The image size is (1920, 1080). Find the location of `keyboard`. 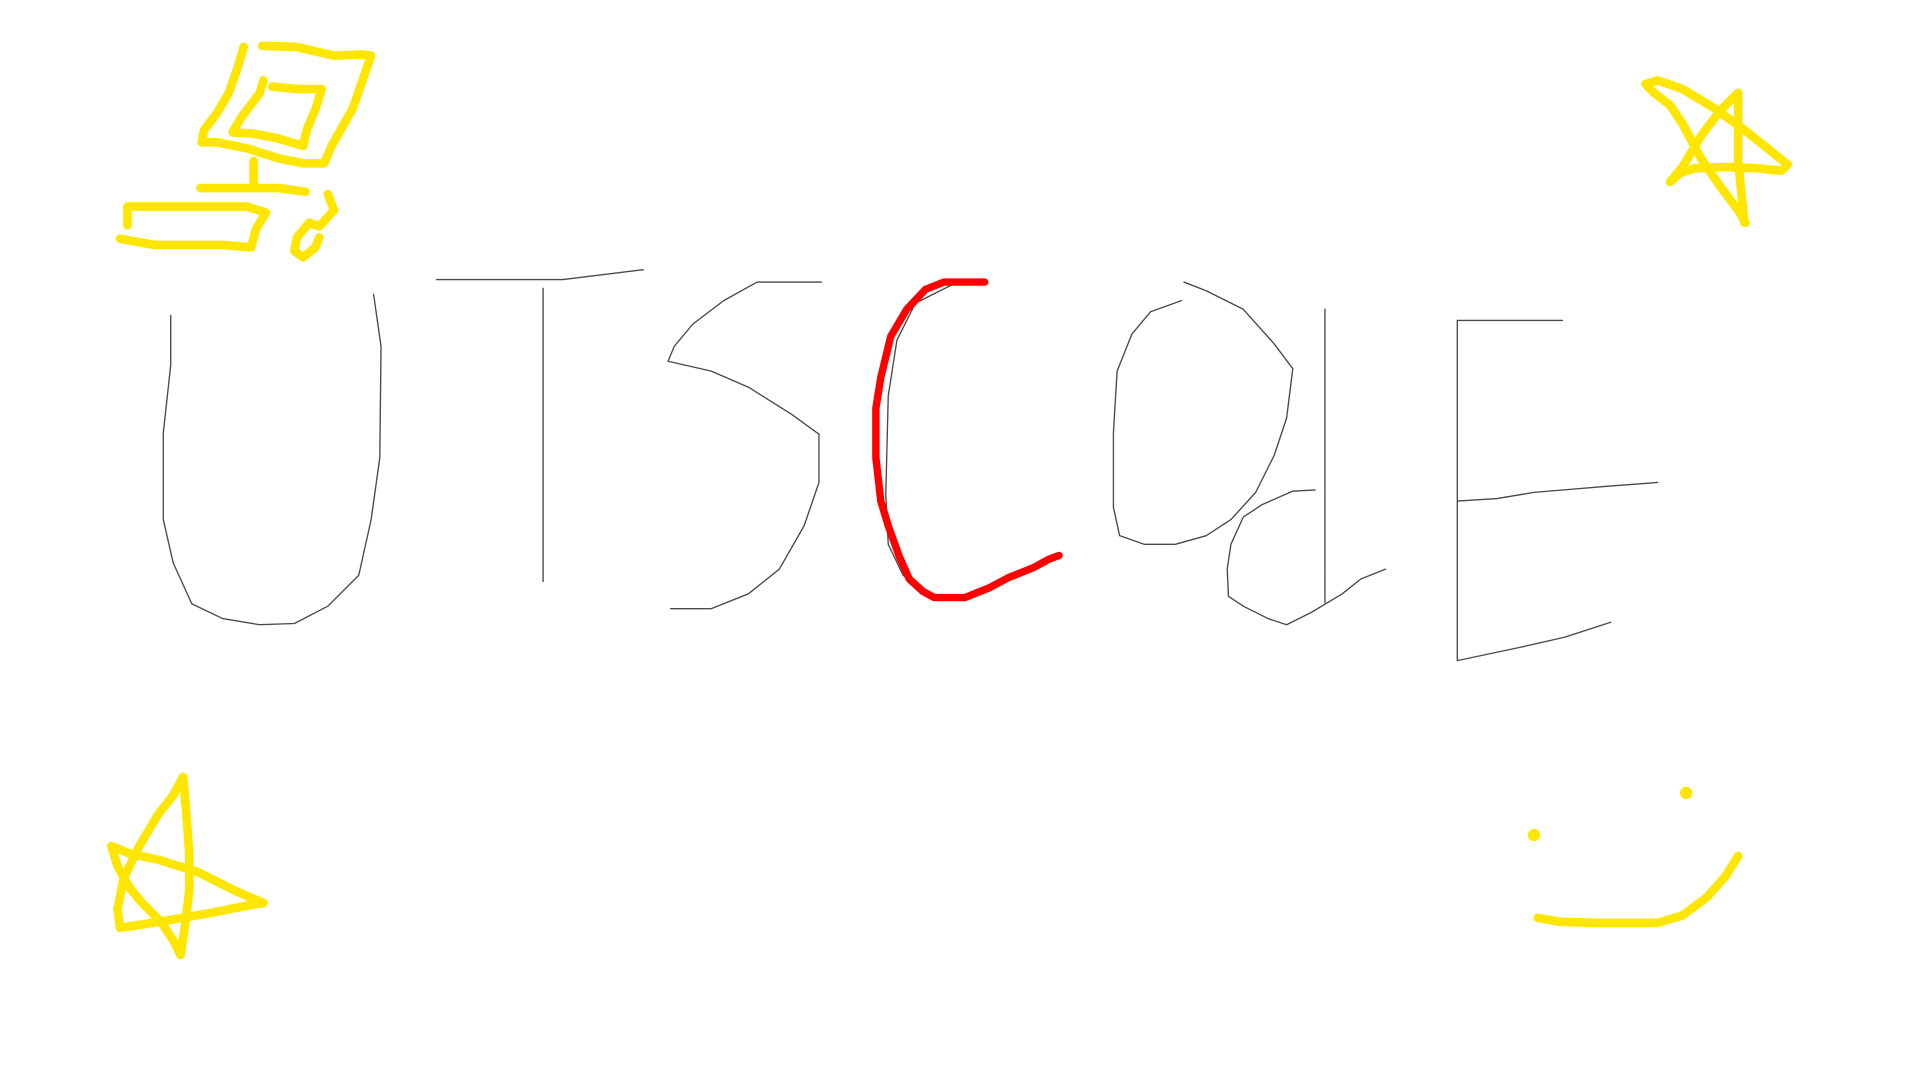

keyboard is located at coordinates (193, 227).